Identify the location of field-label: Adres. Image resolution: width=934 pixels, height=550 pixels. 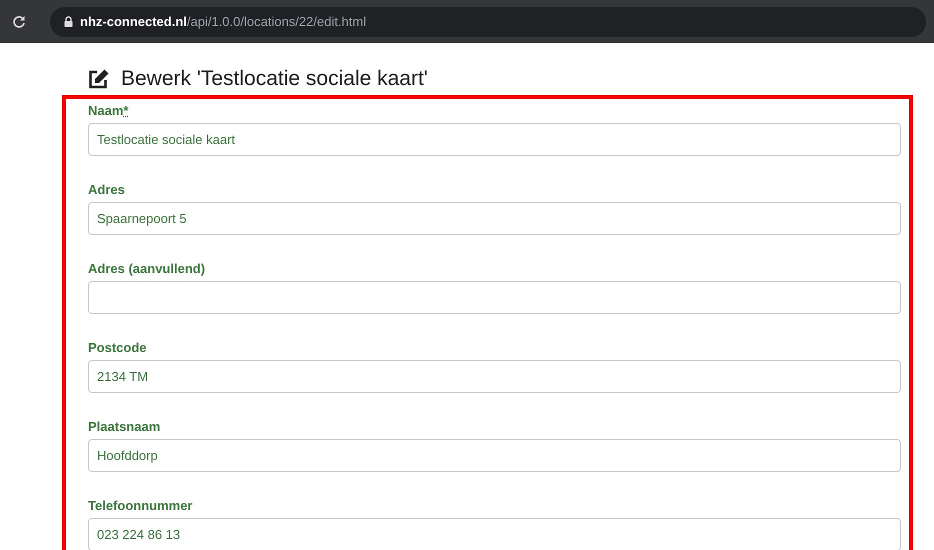
(106, 189).